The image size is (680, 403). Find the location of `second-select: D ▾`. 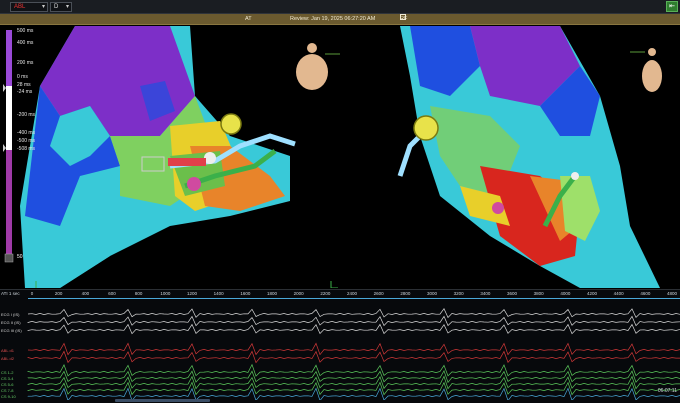

second-select: D ▾ is located at coordinates (61, 7).